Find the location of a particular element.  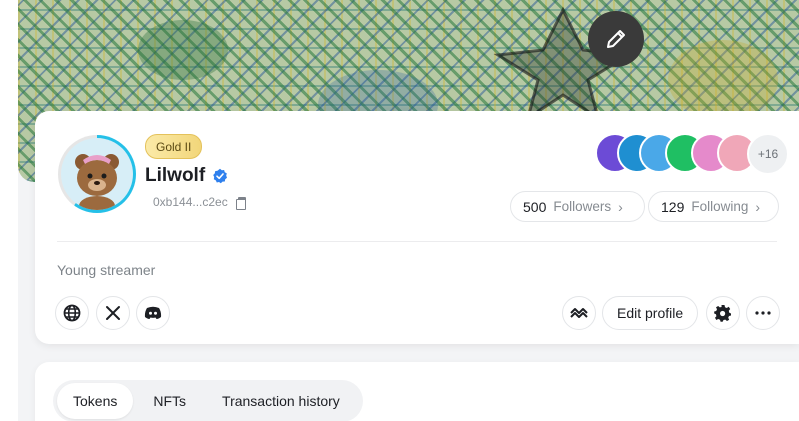

profile-name-text: Lilwolf is located at coordinates (175, 175).